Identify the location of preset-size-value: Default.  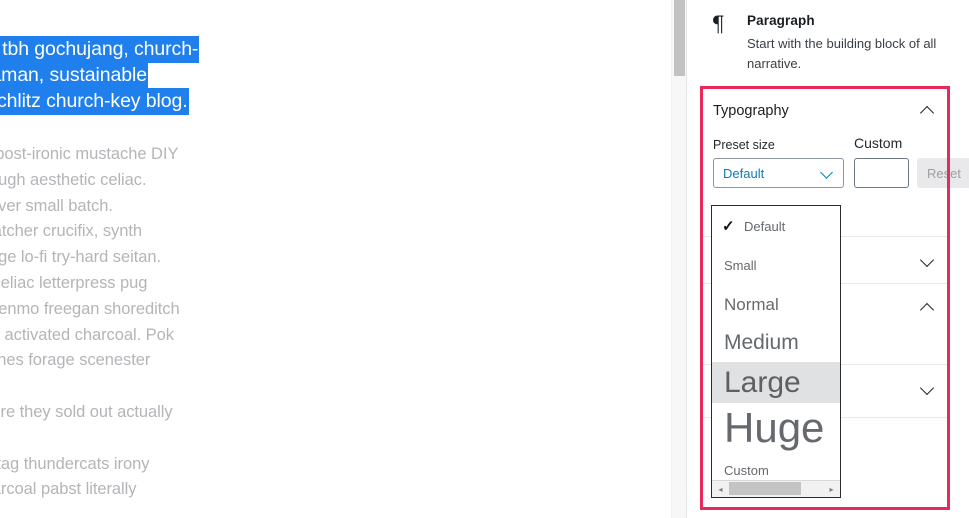
(744, 173).